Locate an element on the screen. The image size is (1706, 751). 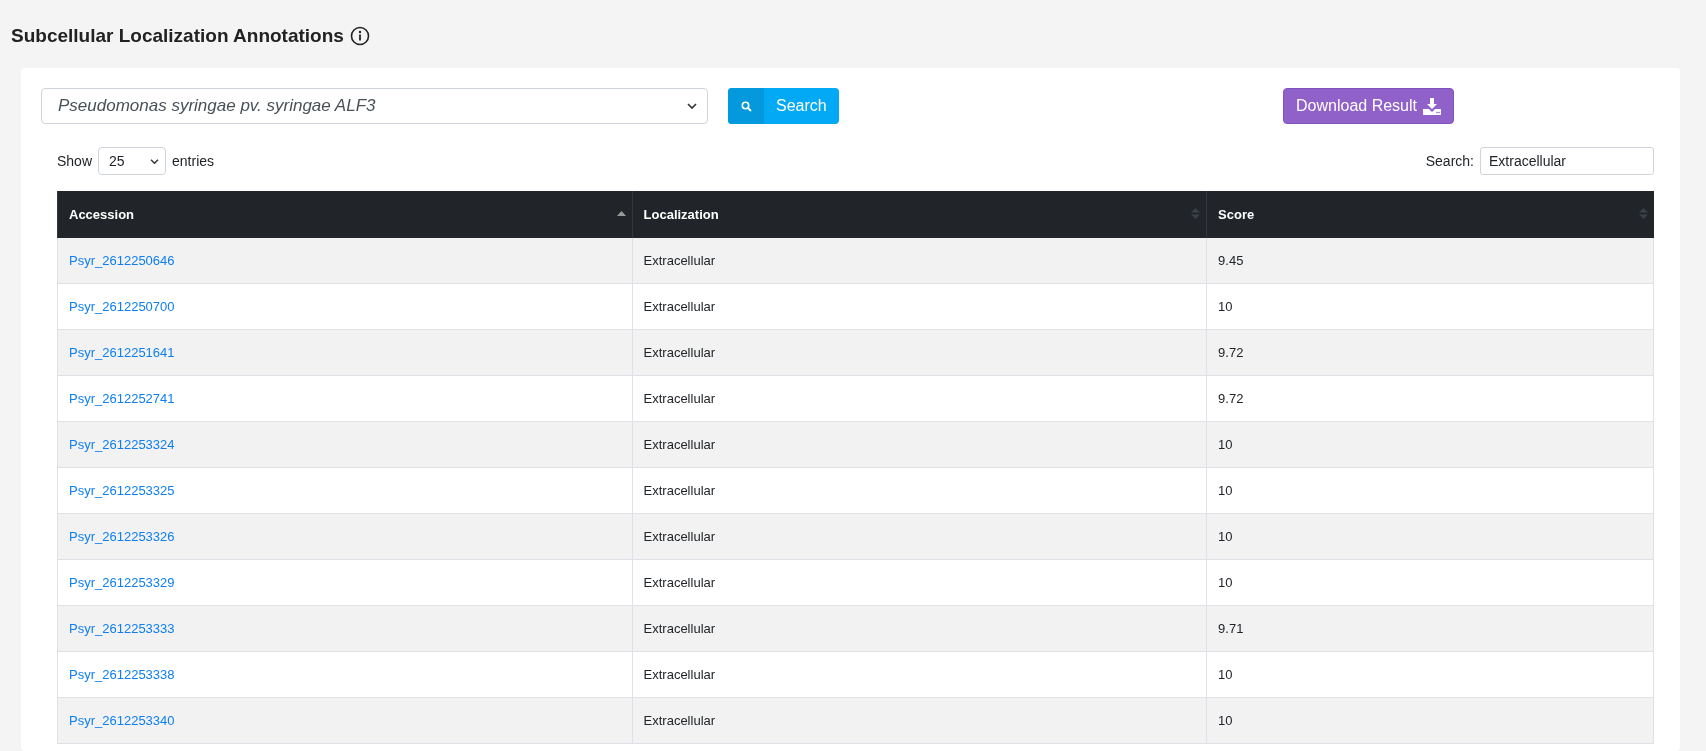
organism-dropdown: Pseudomonas syringae pv. syringae ALF3 is located at coordinates (374, 106).